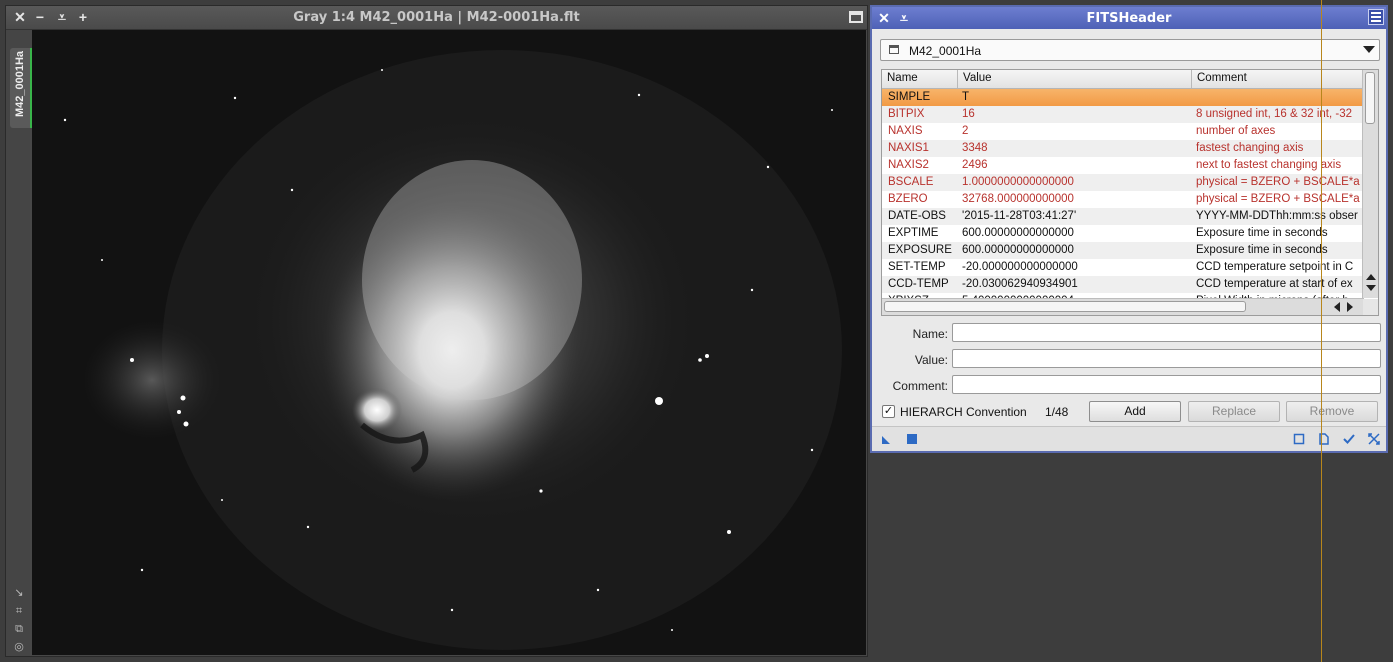 This screenshot has width=1393, height=662. I want to click on keyword-name: BITPIX, so click(906, 114).